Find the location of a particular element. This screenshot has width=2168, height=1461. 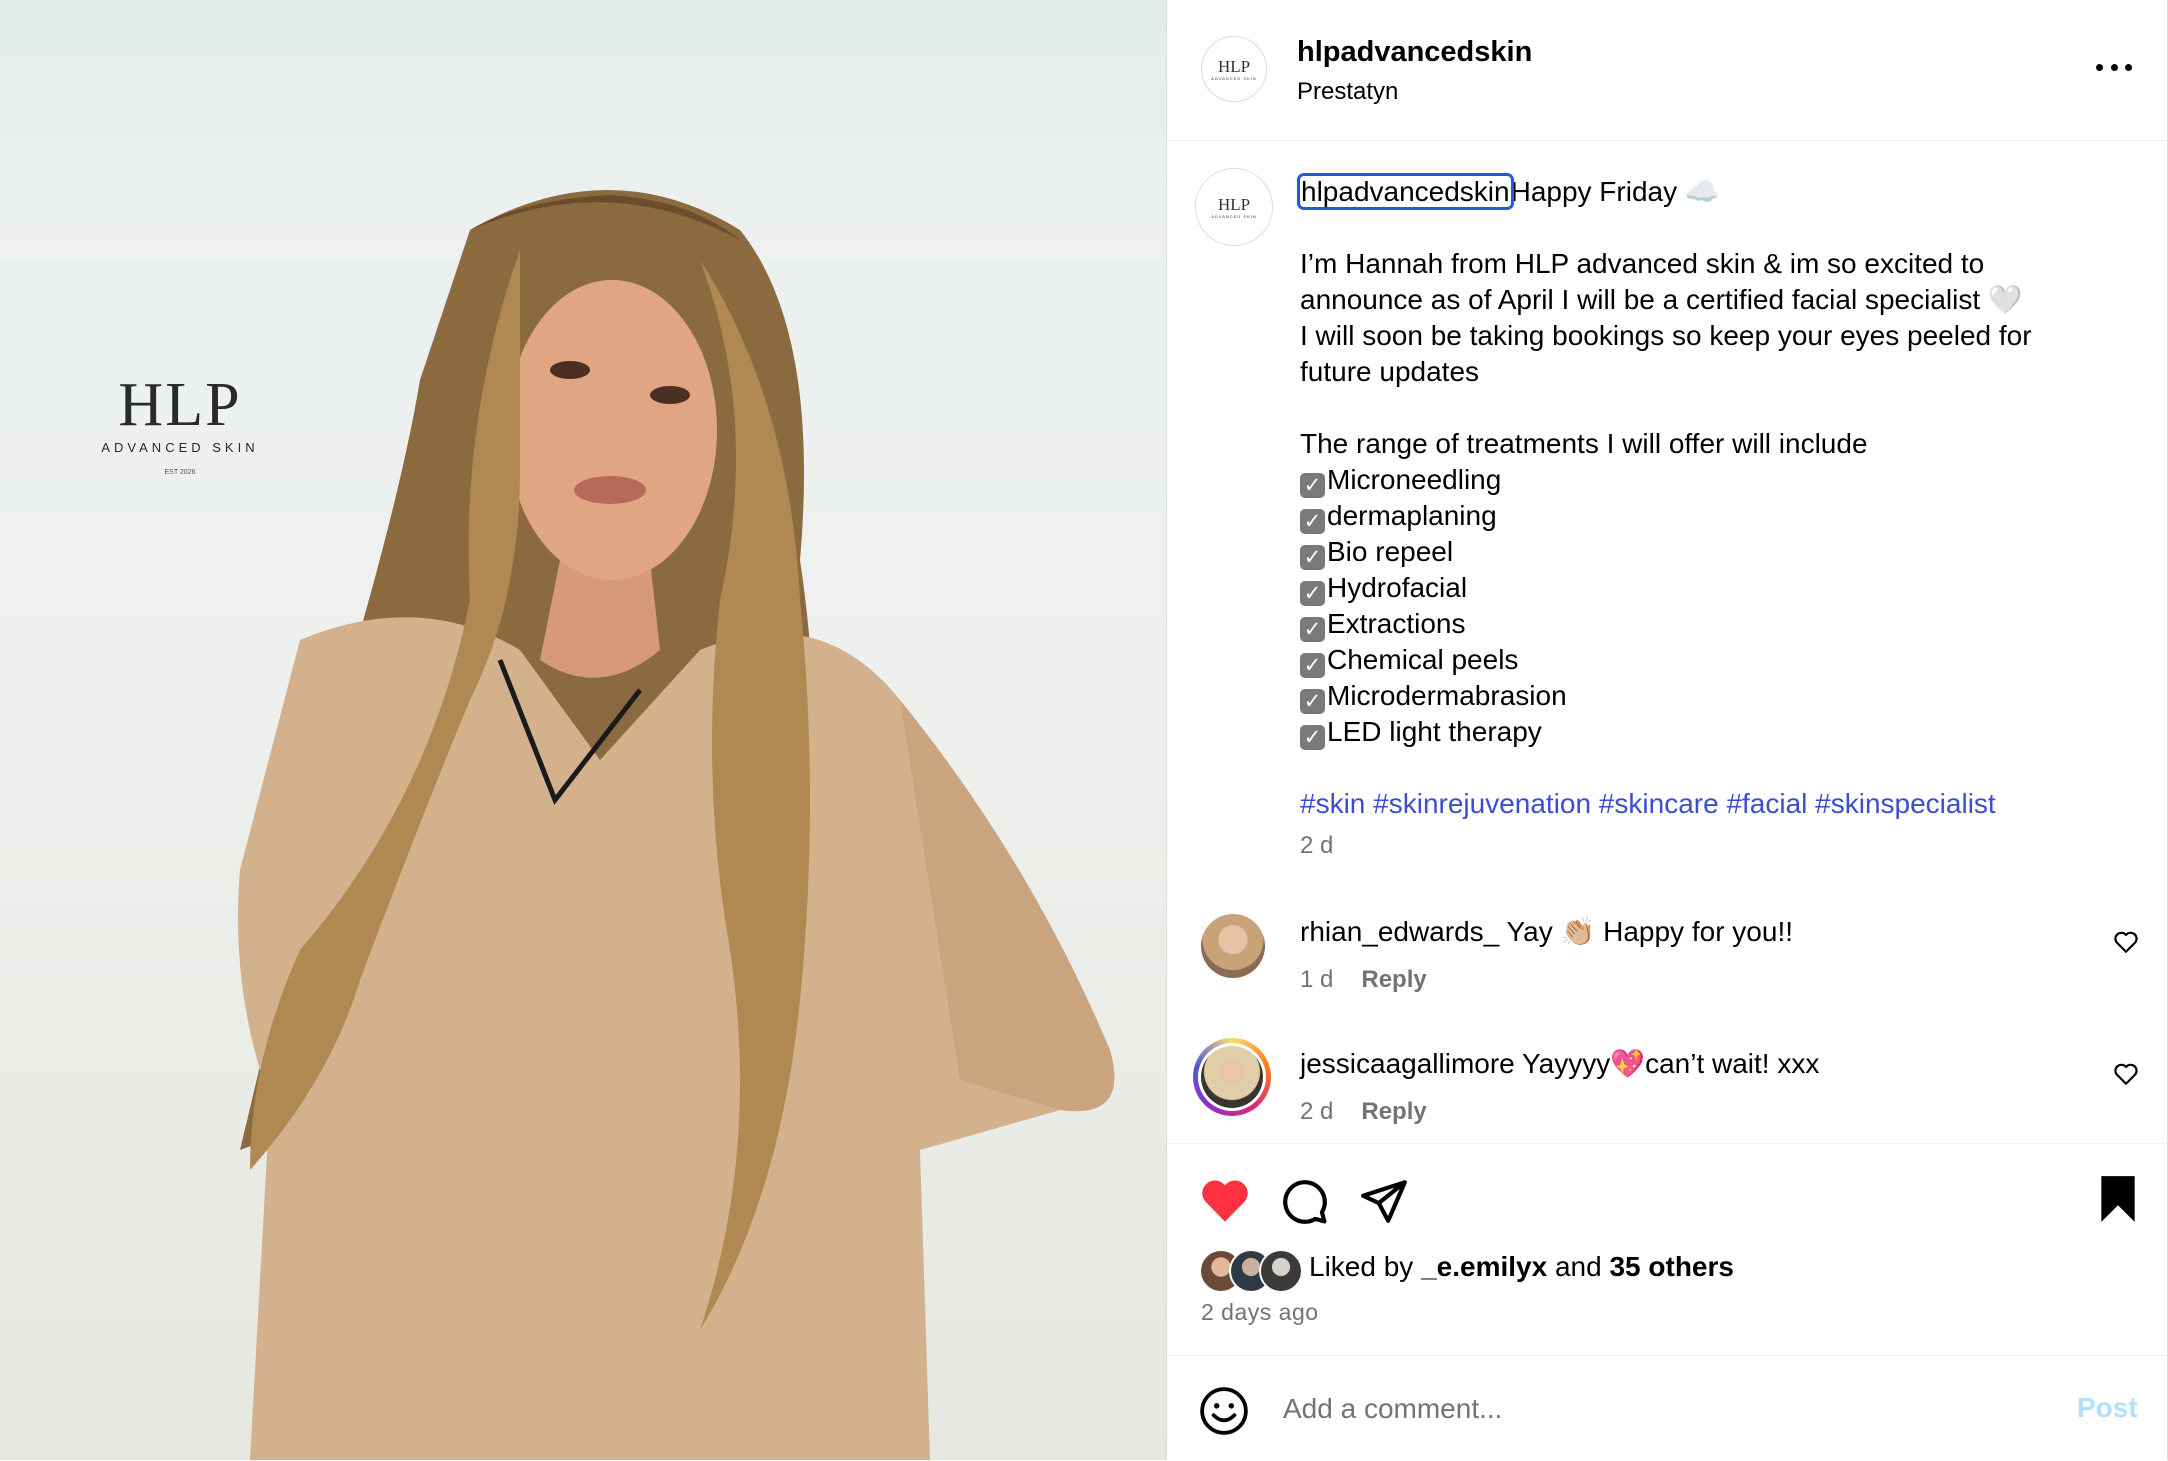

heart-filled-icon is located at coordinates (1225, 1200).